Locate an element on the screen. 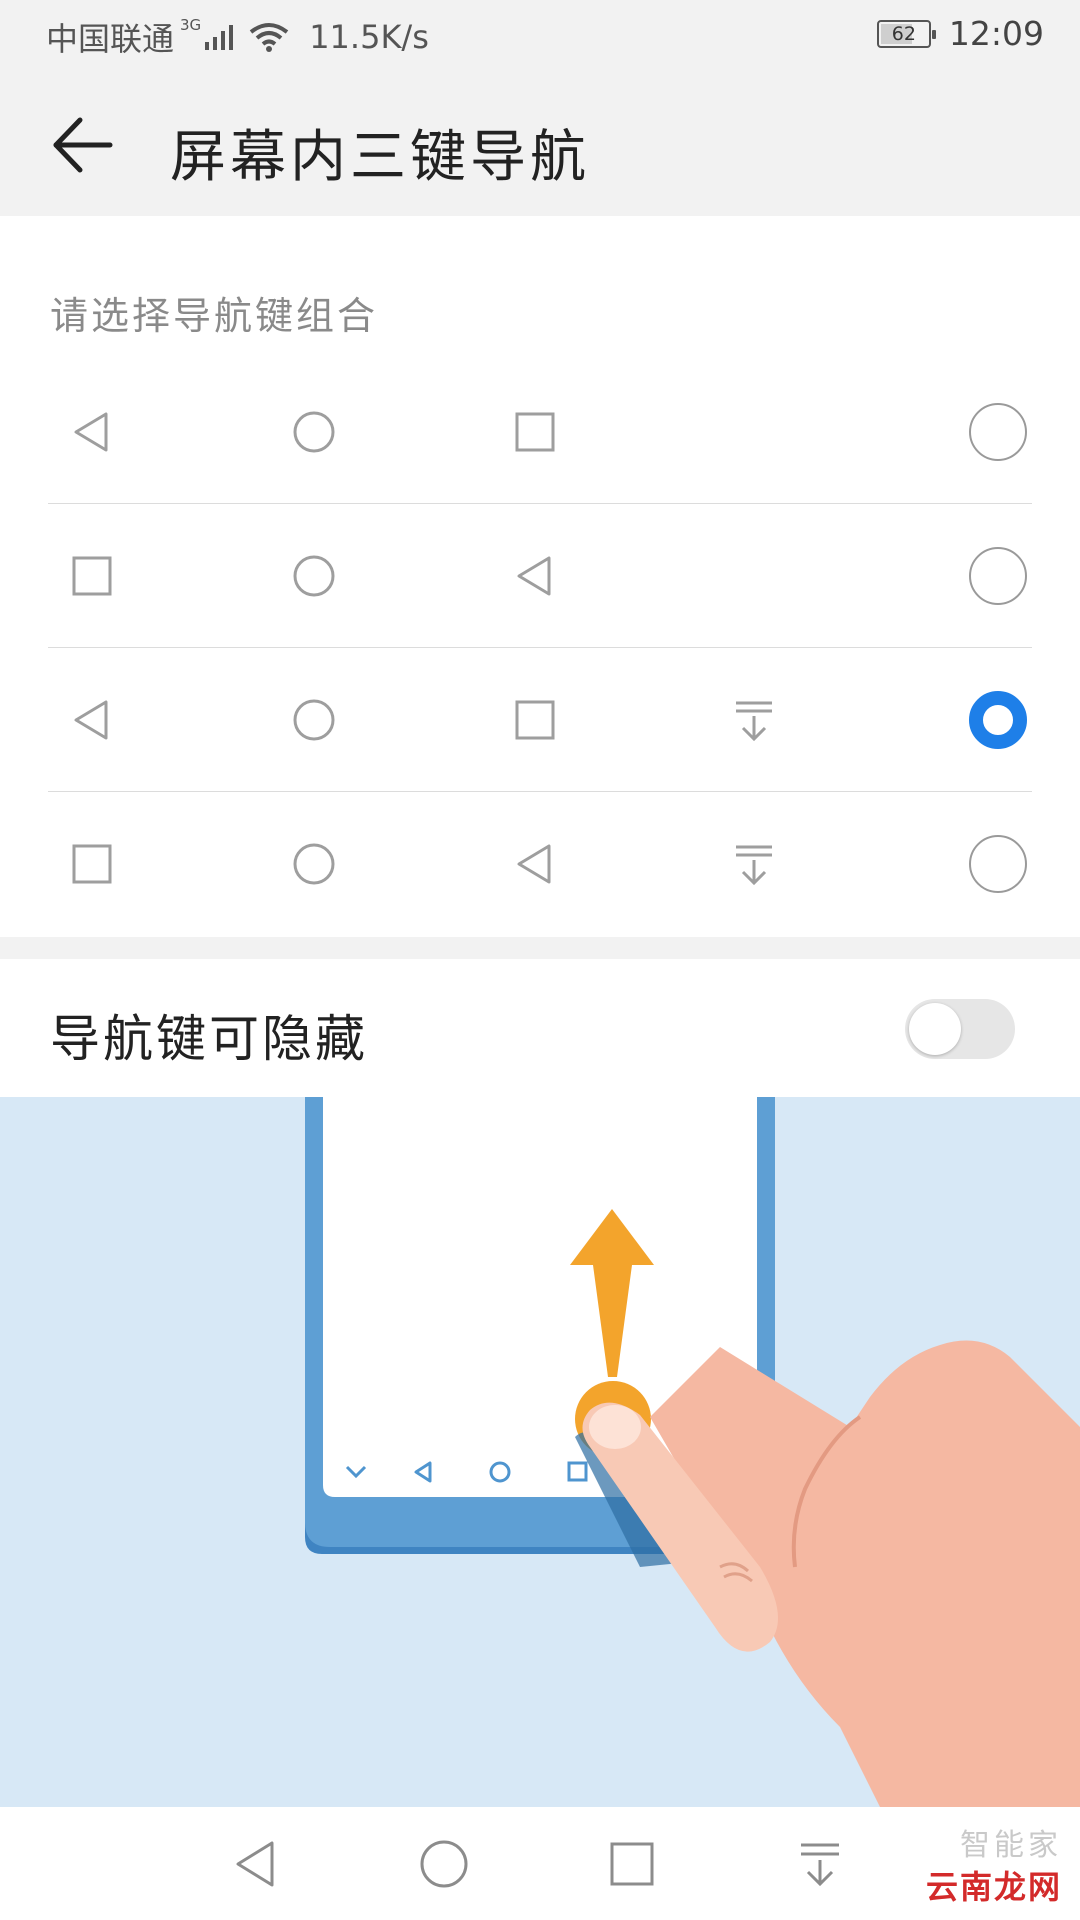  clock: 12:09 is located at coordinates (996, 33).